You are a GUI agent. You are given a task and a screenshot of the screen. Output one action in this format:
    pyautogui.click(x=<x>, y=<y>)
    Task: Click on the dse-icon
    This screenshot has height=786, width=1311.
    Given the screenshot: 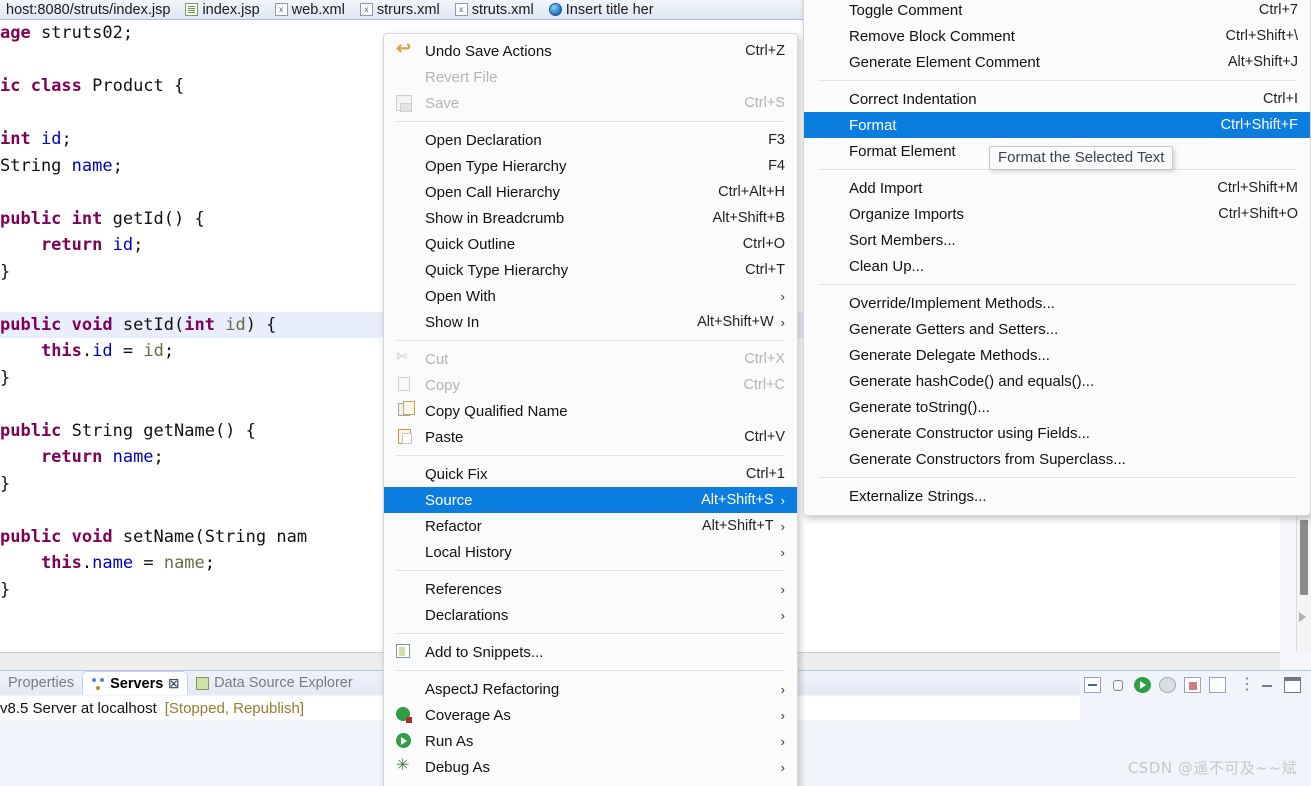 What is the action you would take?
    pyautogui.click(x=203, y=683)
    